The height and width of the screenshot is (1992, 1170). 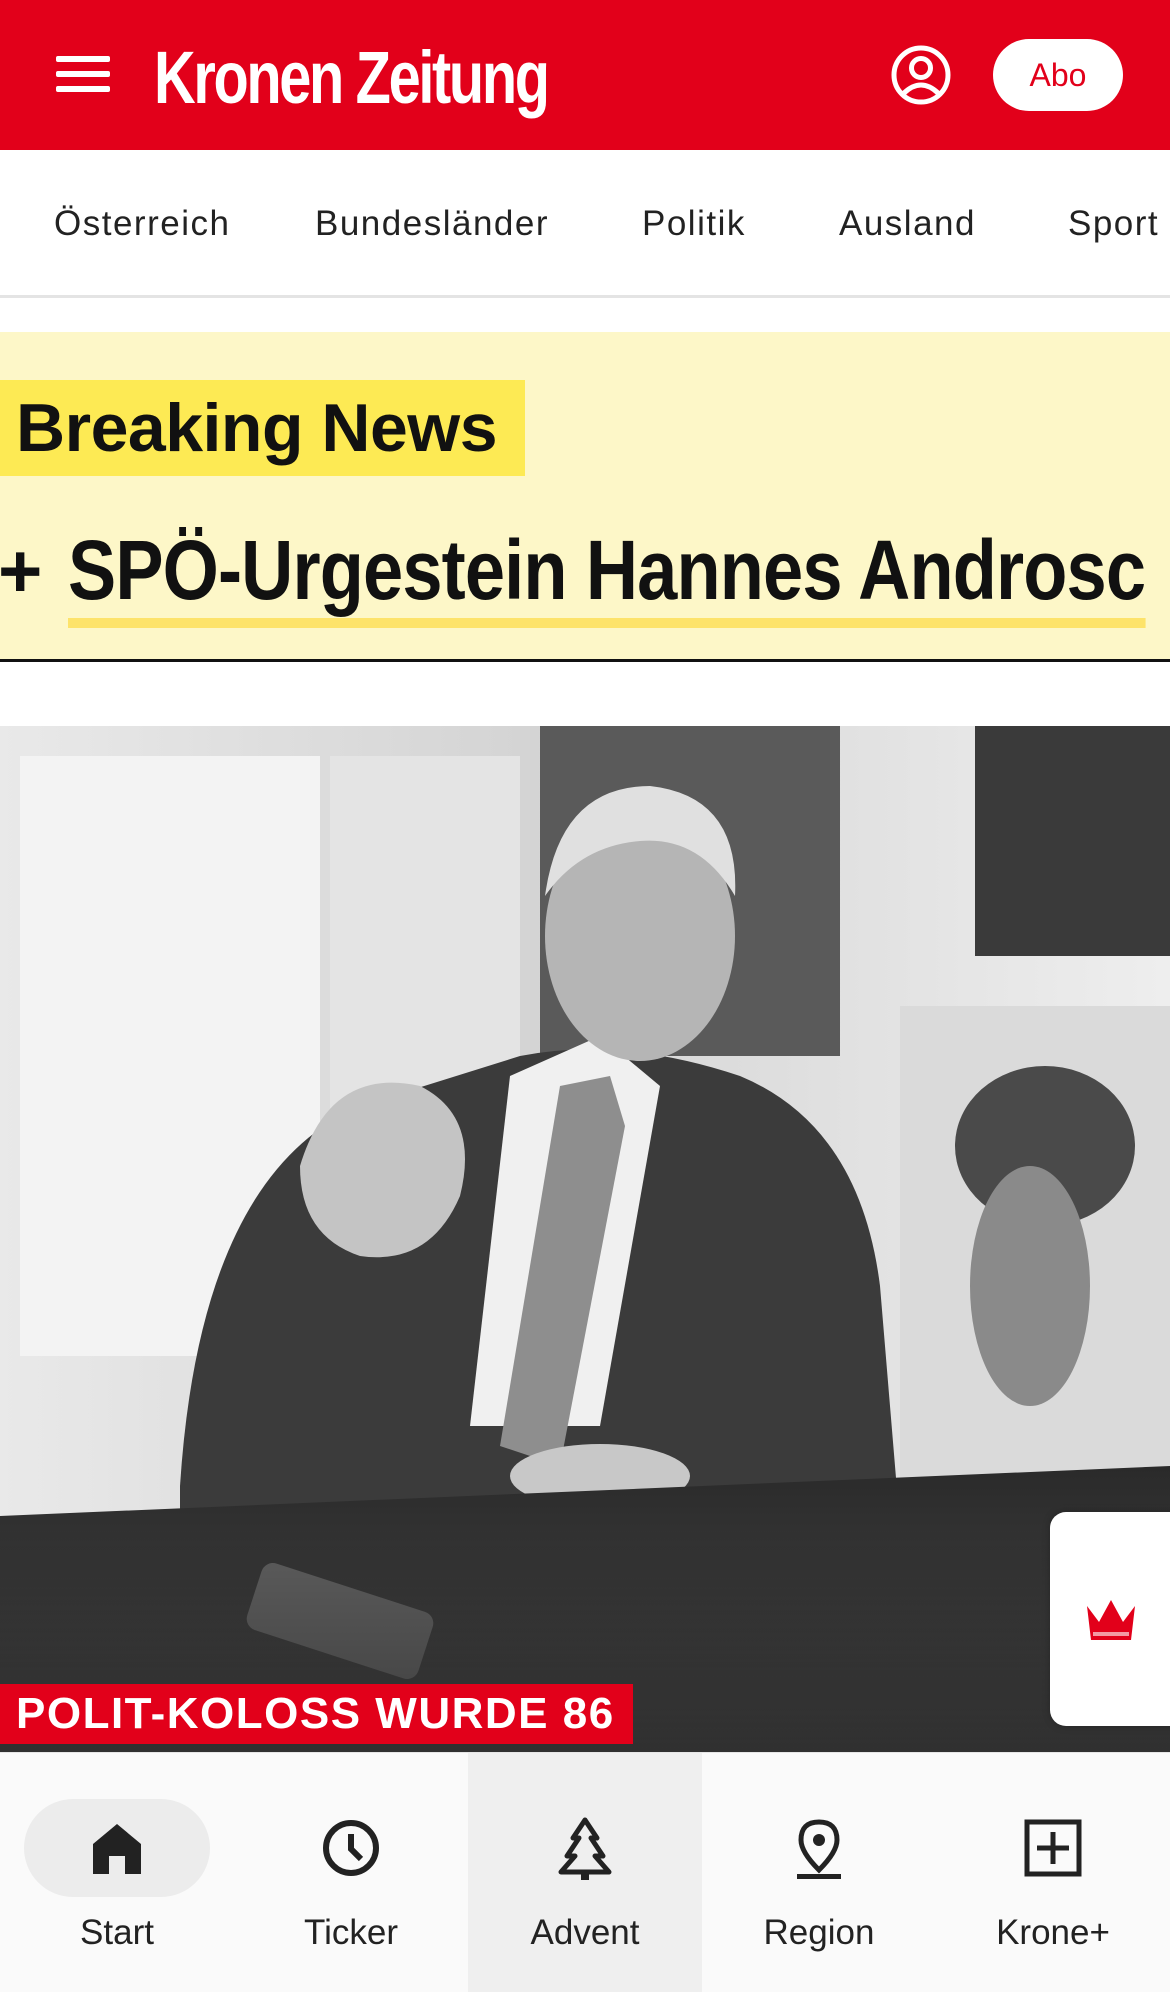 What do you see at coordinates (694, 222) in the screenshot?
I see `category-politics: Politik` at bounding box center [694, 222].